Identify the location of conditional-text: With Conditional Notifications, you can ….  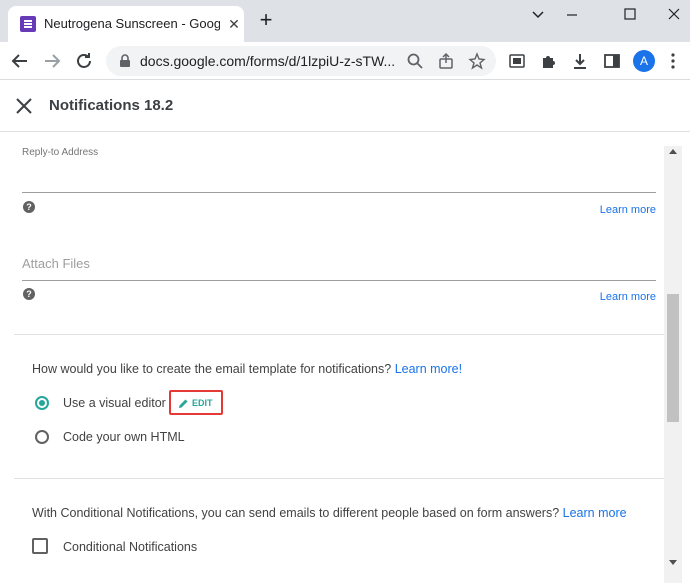
(296, 513).